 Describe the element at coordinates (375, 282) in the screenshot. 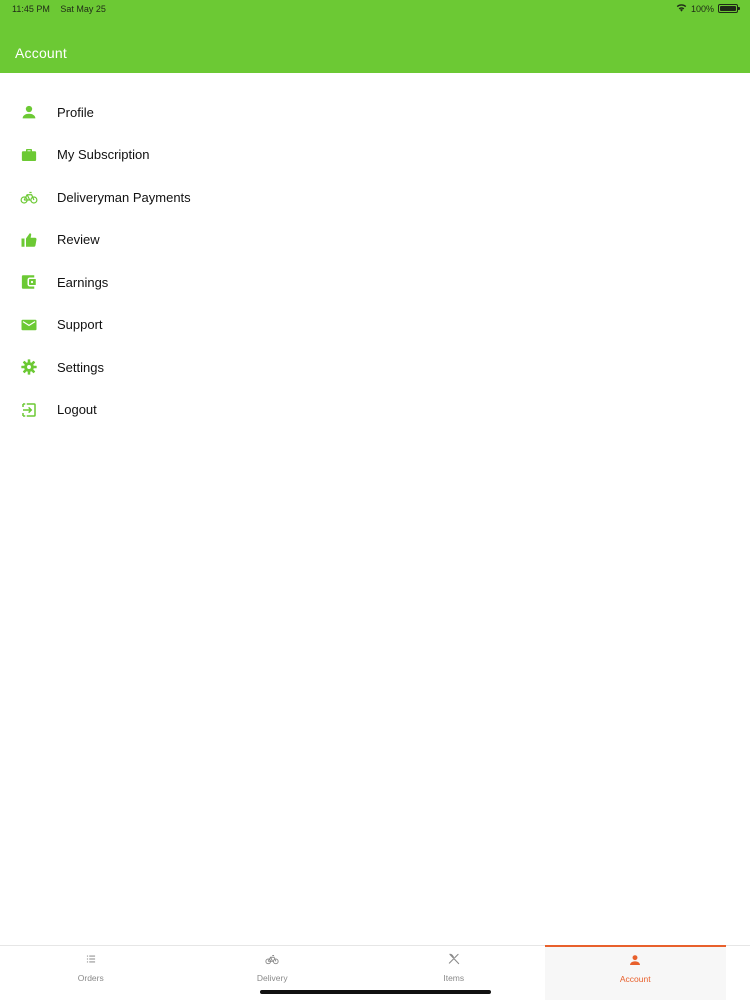

I see `menu-item-earnings: Earnings` at that location.